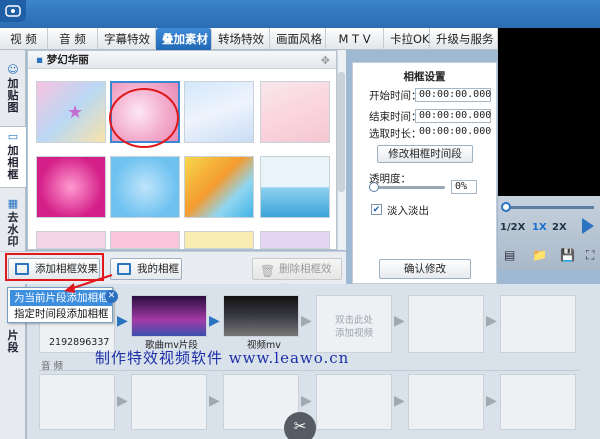 The width and height of the screenshot is (600, 439). Describe the element at coordinates (424, 77) in the screenshot. I see `settings-title: 相框设置` at that location.